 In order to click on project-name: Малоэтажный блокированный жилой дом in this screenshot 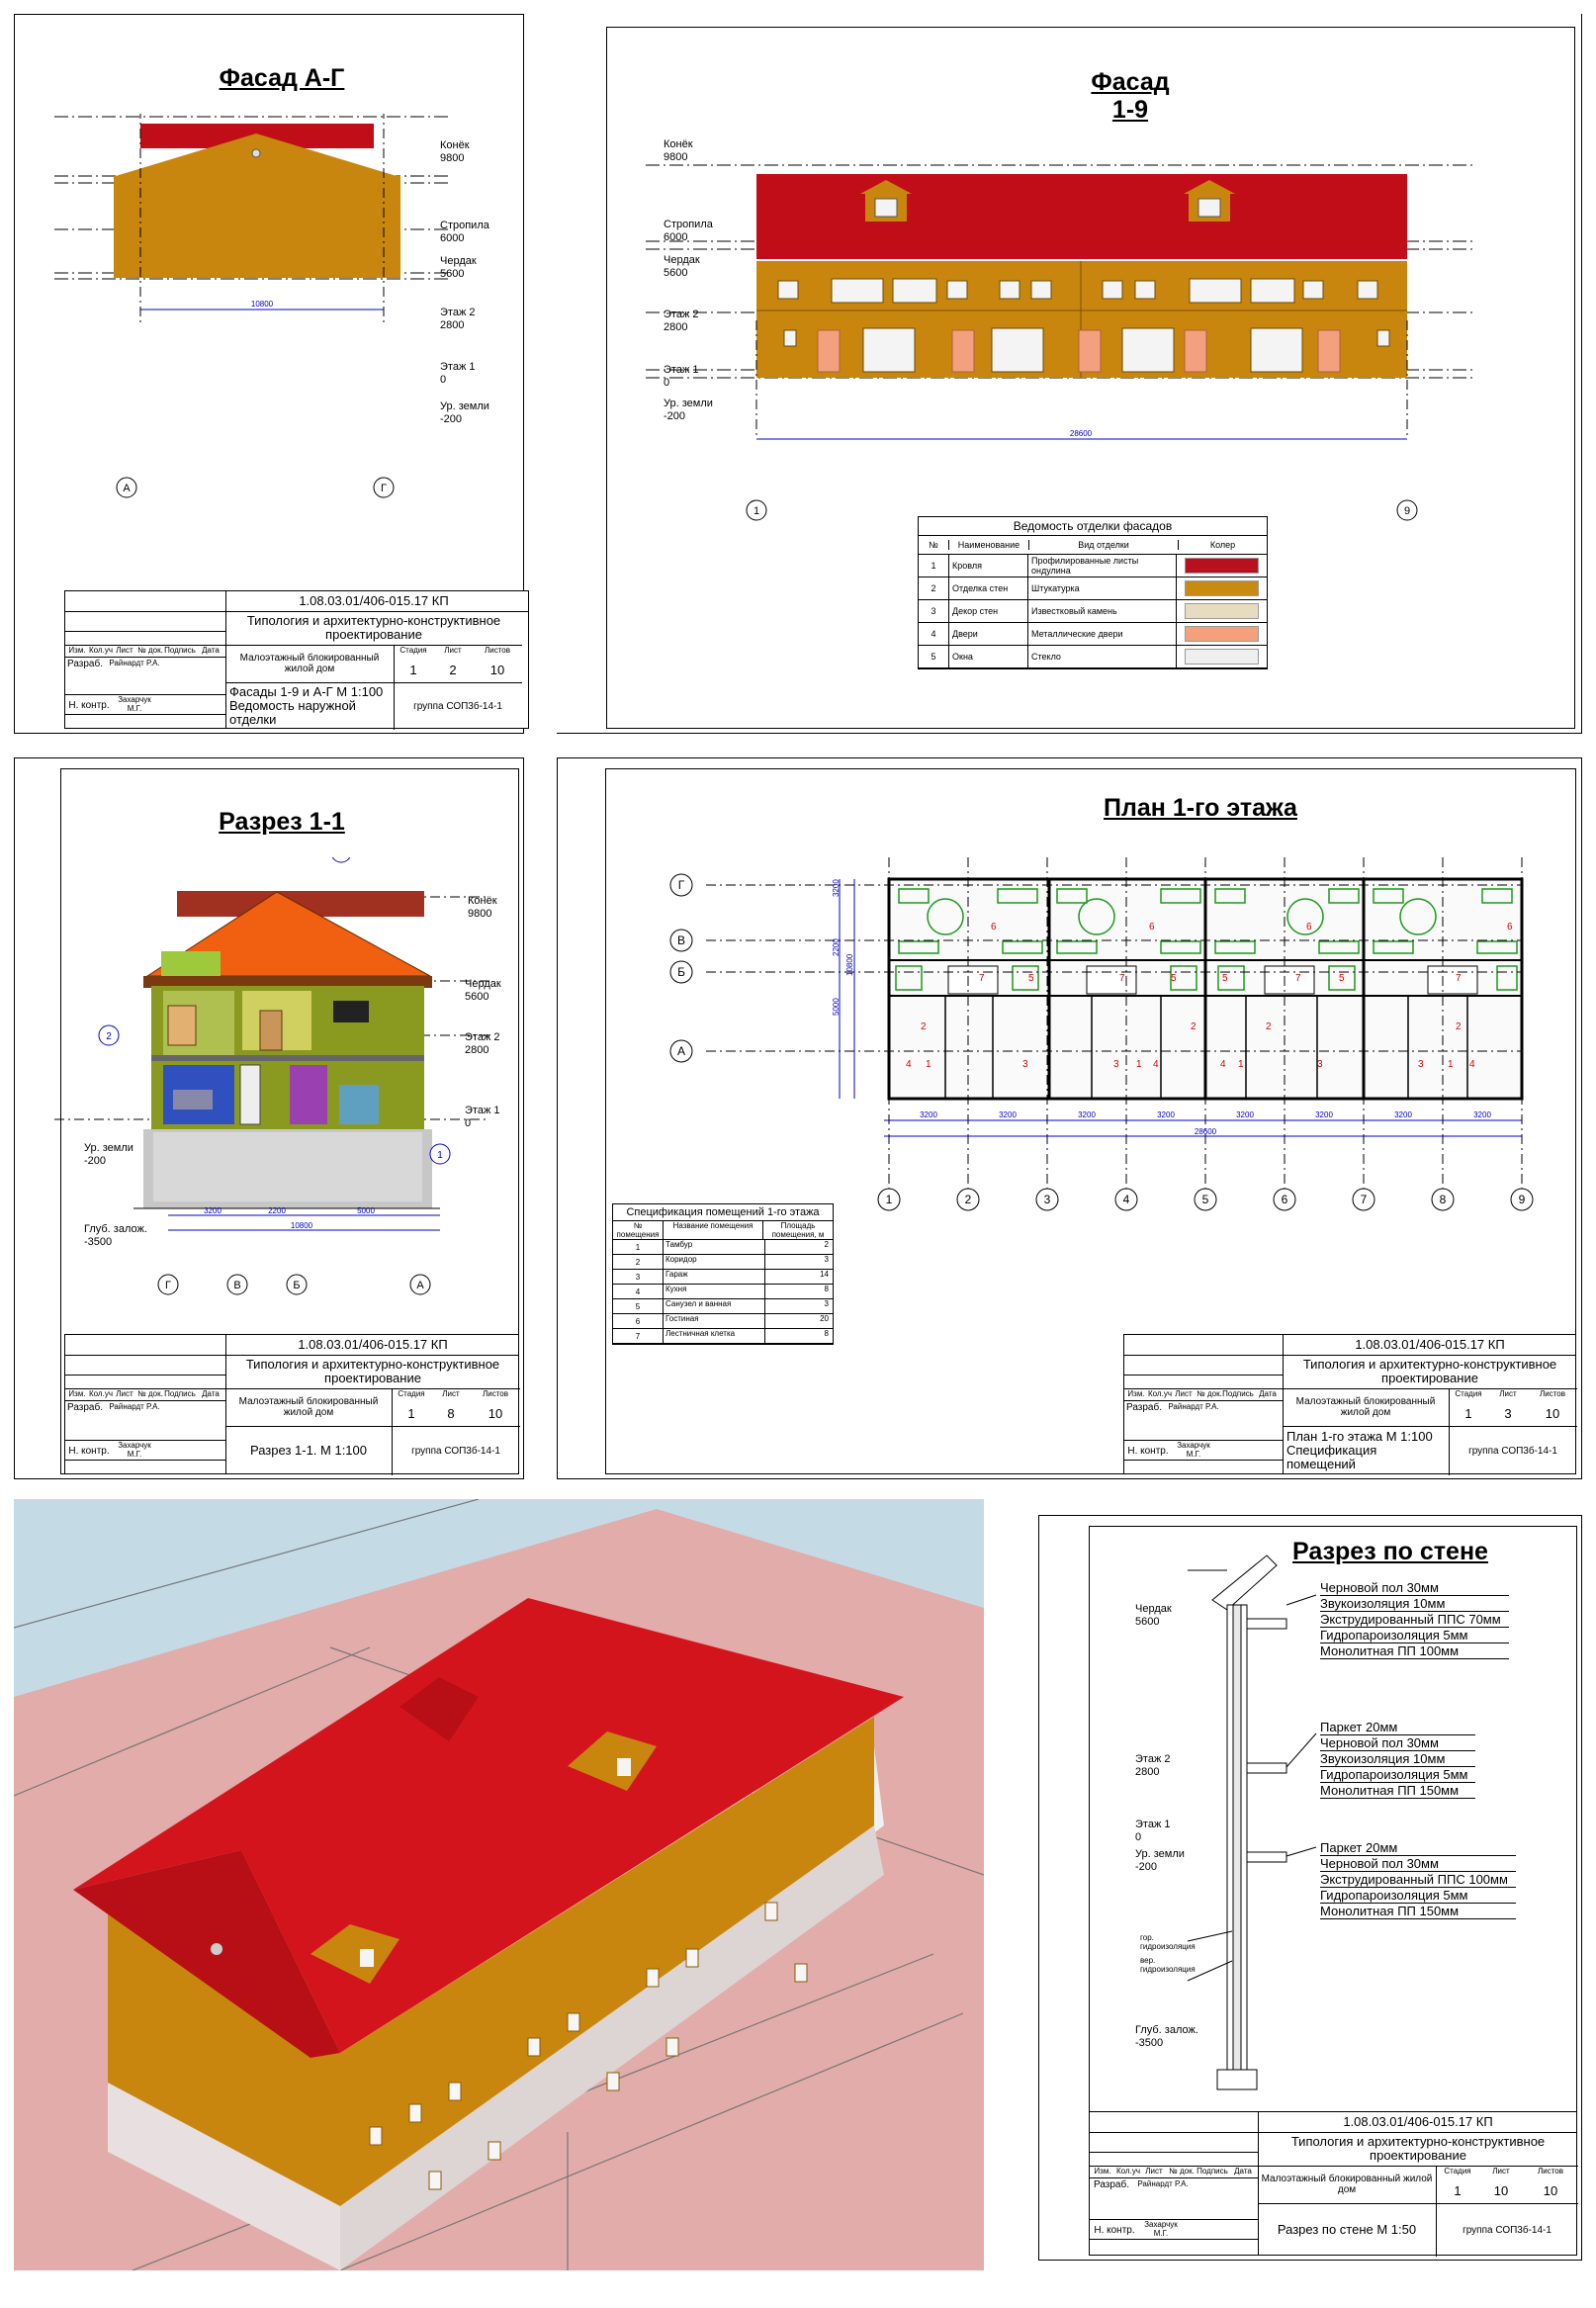, I will do `click(309, 663)`.